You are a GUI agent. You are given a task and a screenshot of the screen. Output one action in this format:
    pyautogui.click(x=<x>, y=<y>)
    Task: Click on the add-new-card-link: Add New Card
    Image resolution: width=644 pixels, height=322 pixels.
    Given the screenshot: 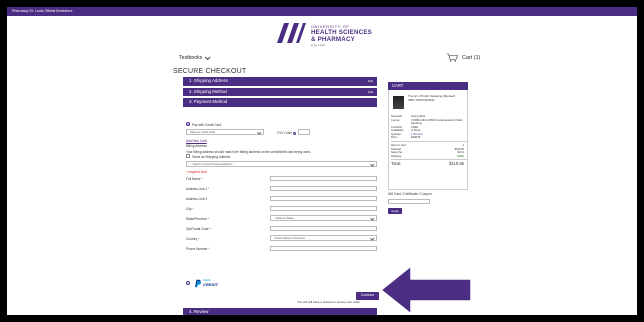 What is the action you would take?
    pyautogui.click(x=196, y=141)
    